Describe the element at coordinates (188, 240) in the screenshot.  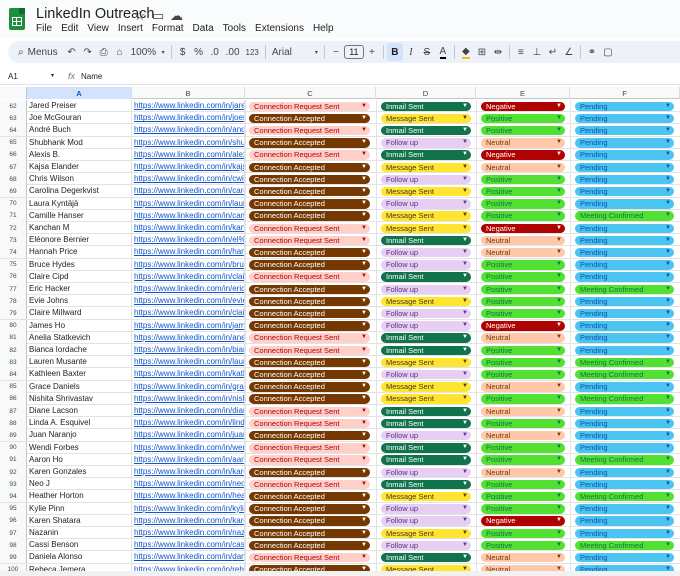
I see `linkedin-url-cell: https://www.linkedin.com/in/el%` at that location.